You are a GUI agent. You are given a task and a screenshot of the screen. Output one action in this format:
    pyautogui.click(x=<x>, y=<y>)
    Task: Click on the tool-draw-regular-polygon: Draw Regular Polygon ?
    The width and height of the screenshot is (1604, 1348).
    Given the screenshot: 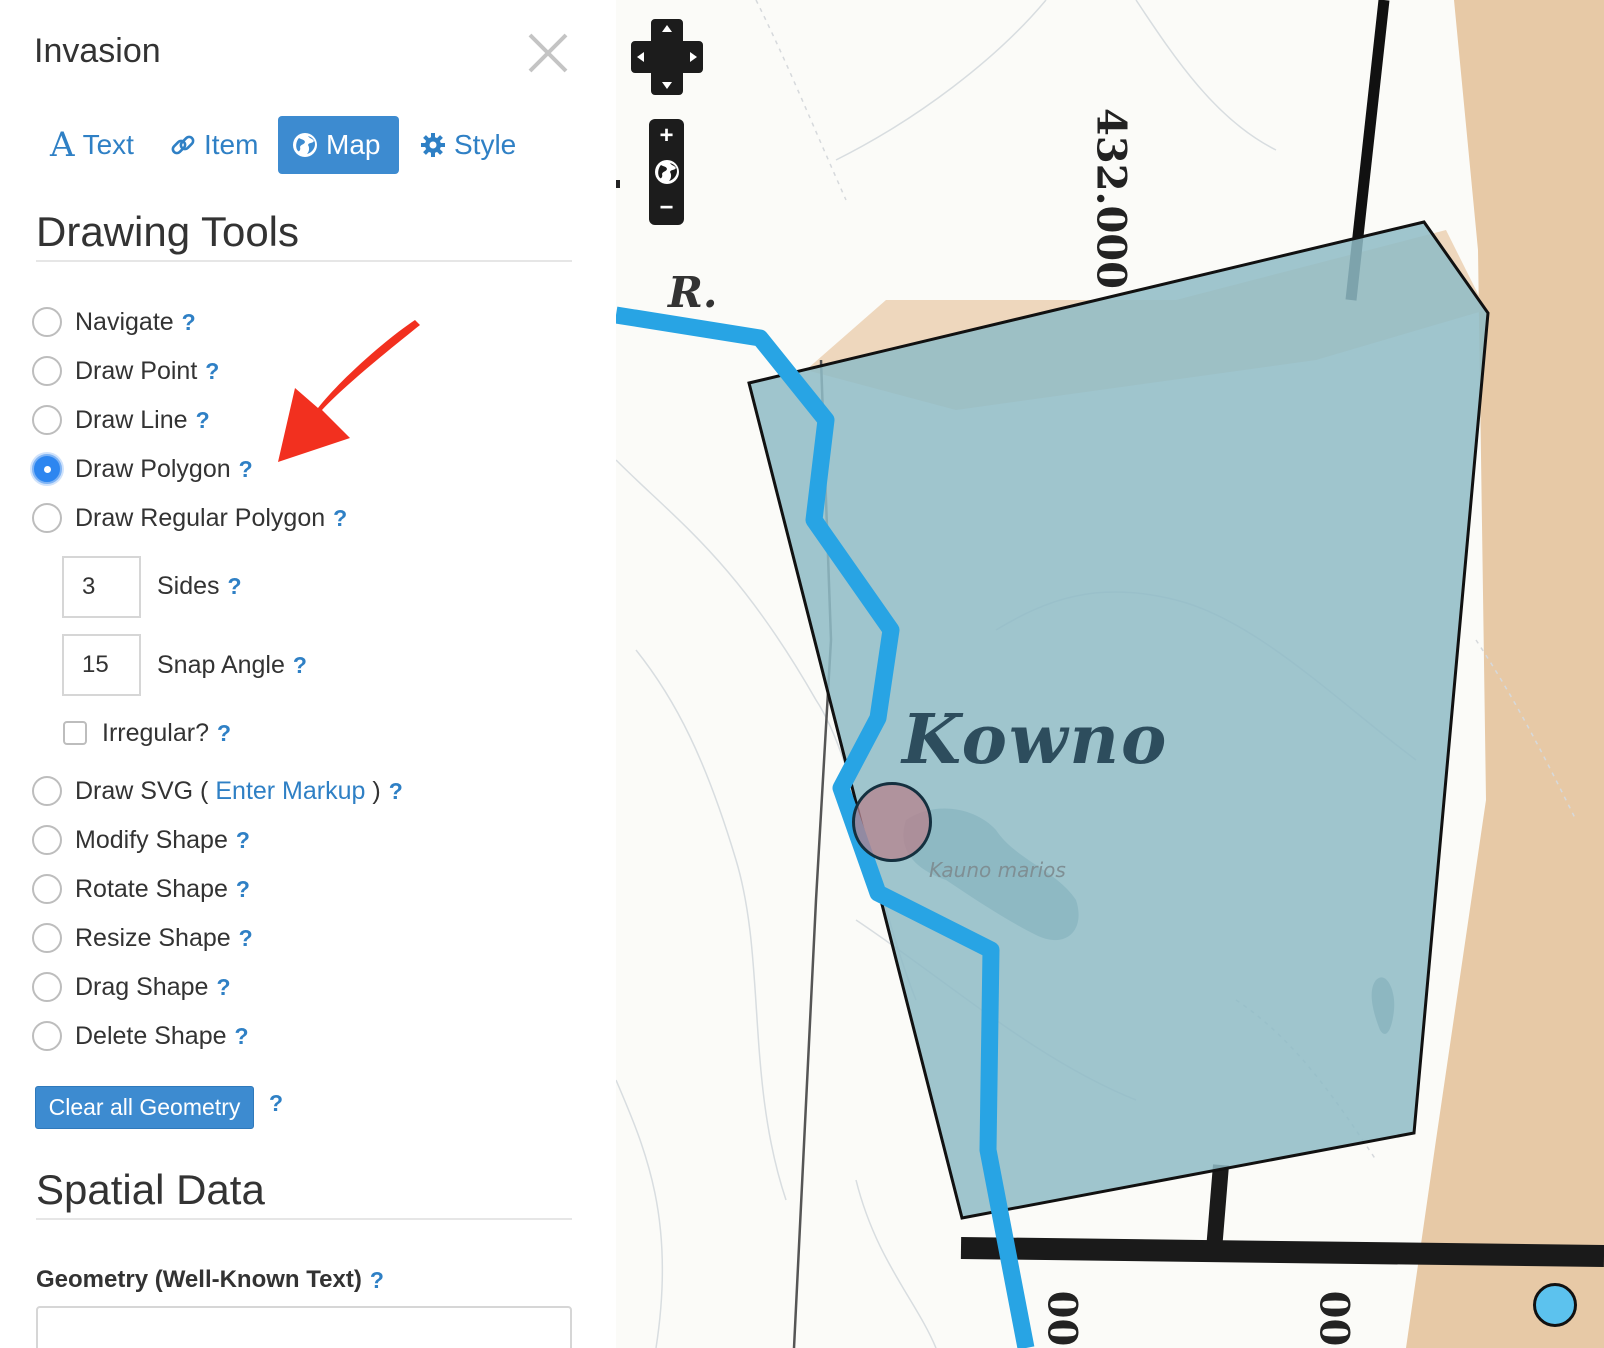 What is the action you would take?
    pyautogui.click(x=189, y=518)
    